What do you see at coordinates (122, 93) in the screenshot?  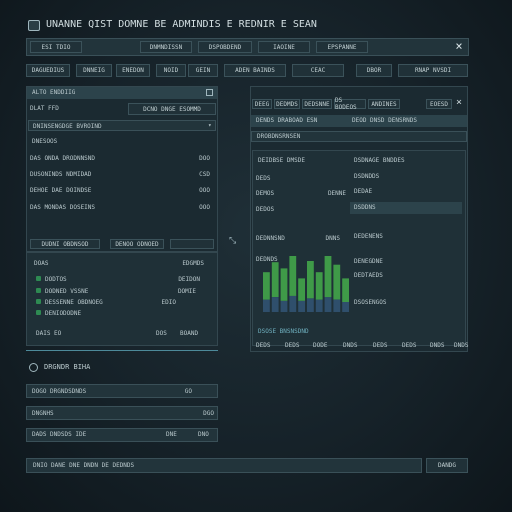 I see `left-panel-header: ALTO ENDDIIG` at bounding box center [122, 93].